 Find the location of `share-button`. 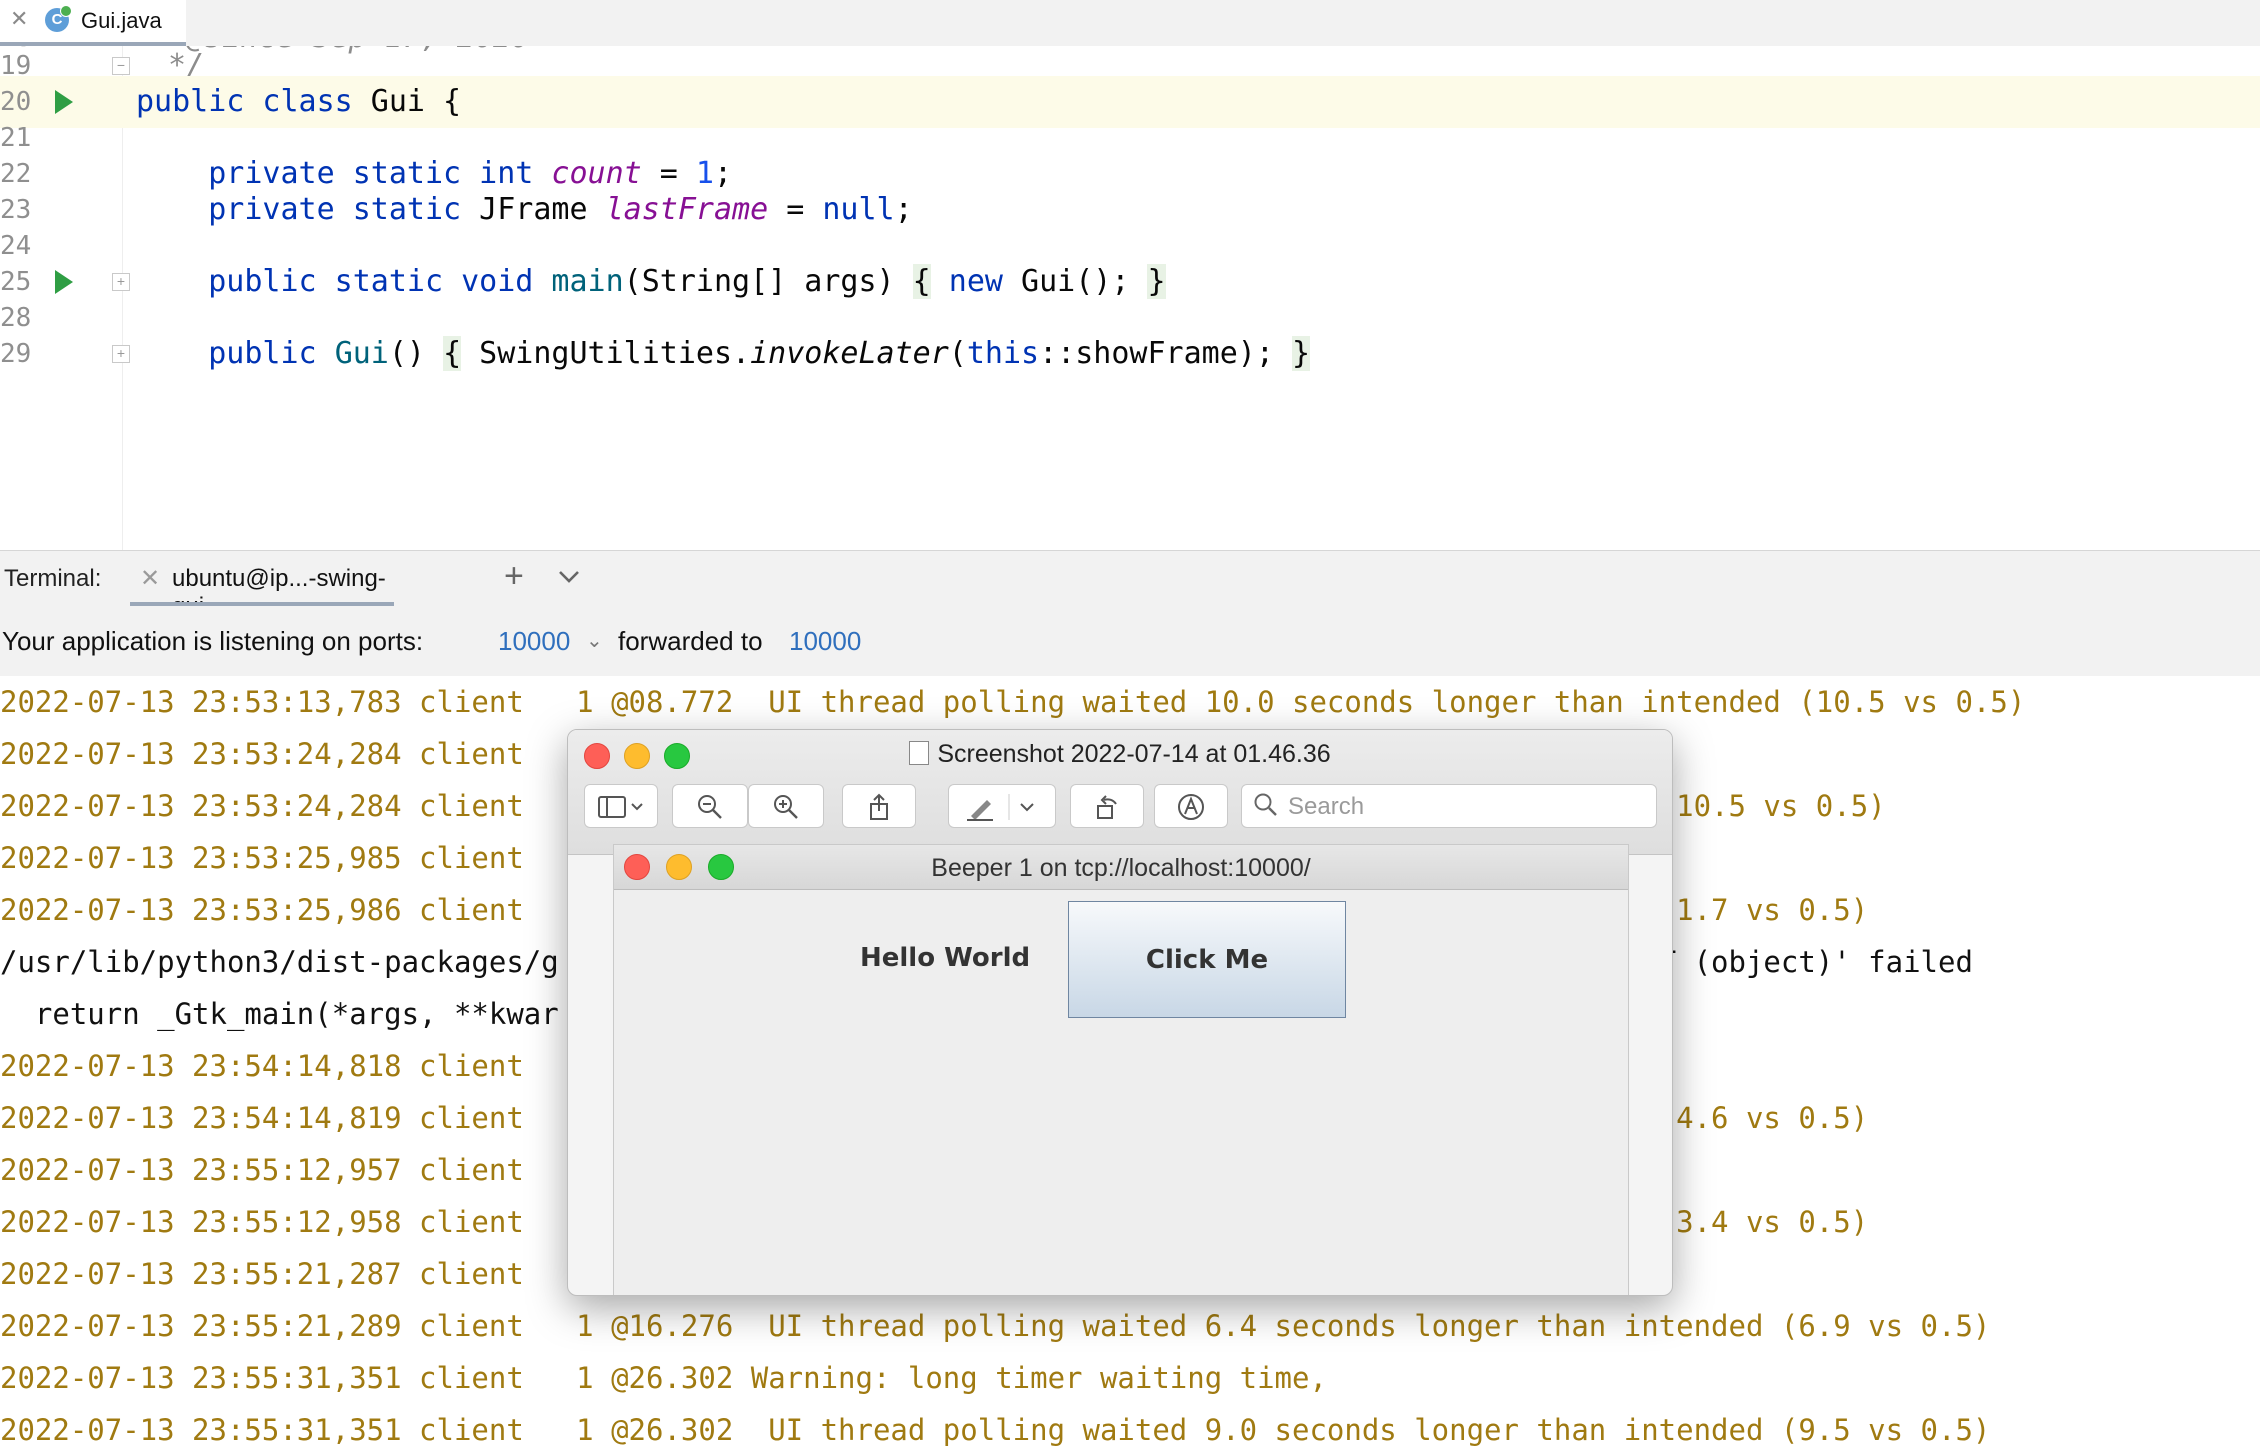

share-button is located at coordinates (879, 806).